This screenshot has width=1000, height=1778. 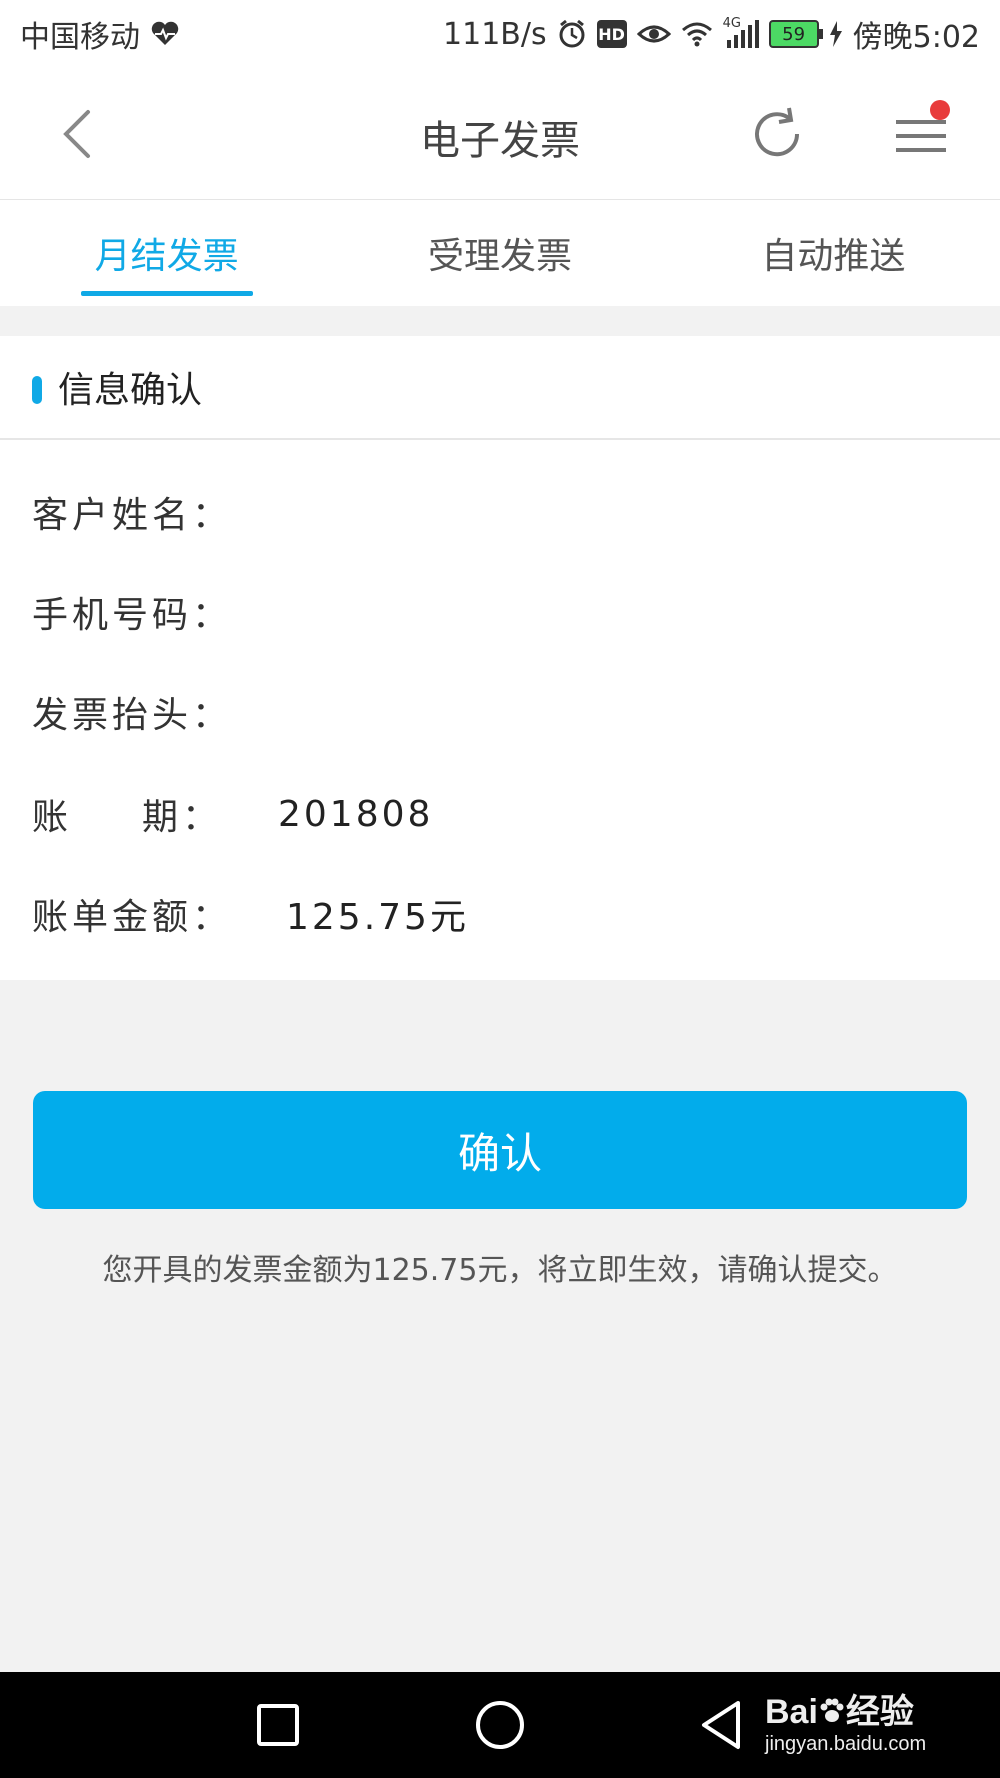 I want to click on tab-bar: 月结发票 受理发票 自动推送, so click(x=500, y=253).